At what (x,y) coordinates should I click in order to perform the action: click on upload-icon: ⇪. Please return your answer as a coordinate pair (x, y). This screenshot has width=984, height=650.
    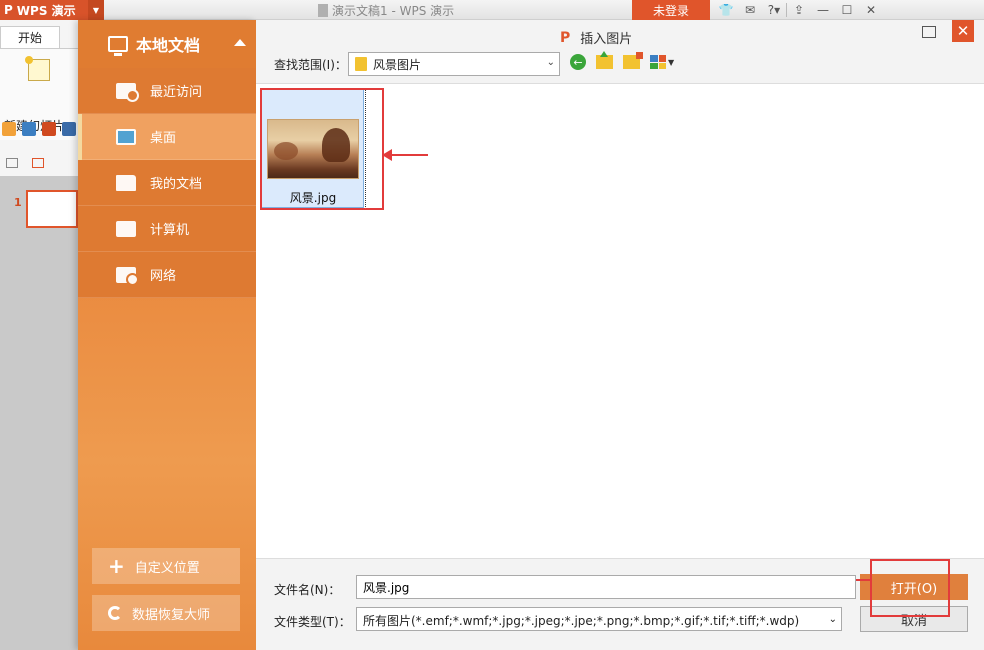
    Looking at the image, I should click on (799, 10).